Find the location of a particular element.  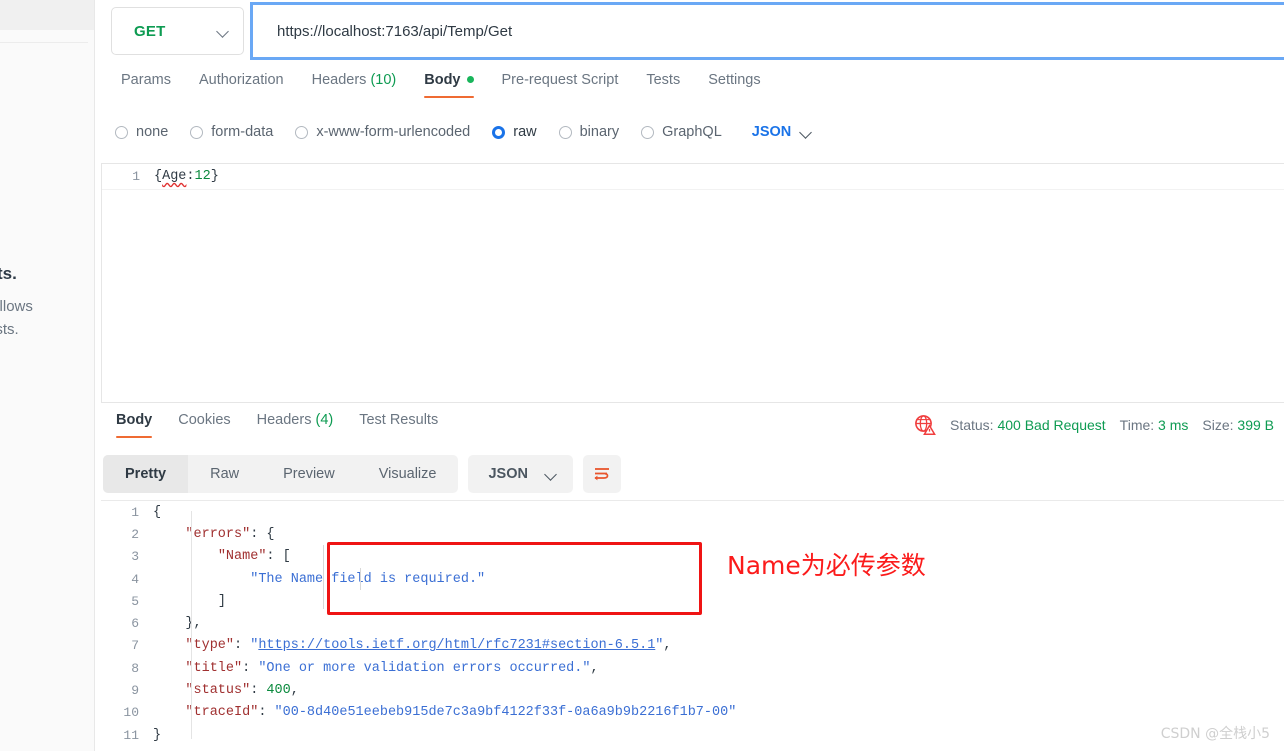

url-text: https://localhost:7163/api/Temp/Get is located at coordinates (395, 31).